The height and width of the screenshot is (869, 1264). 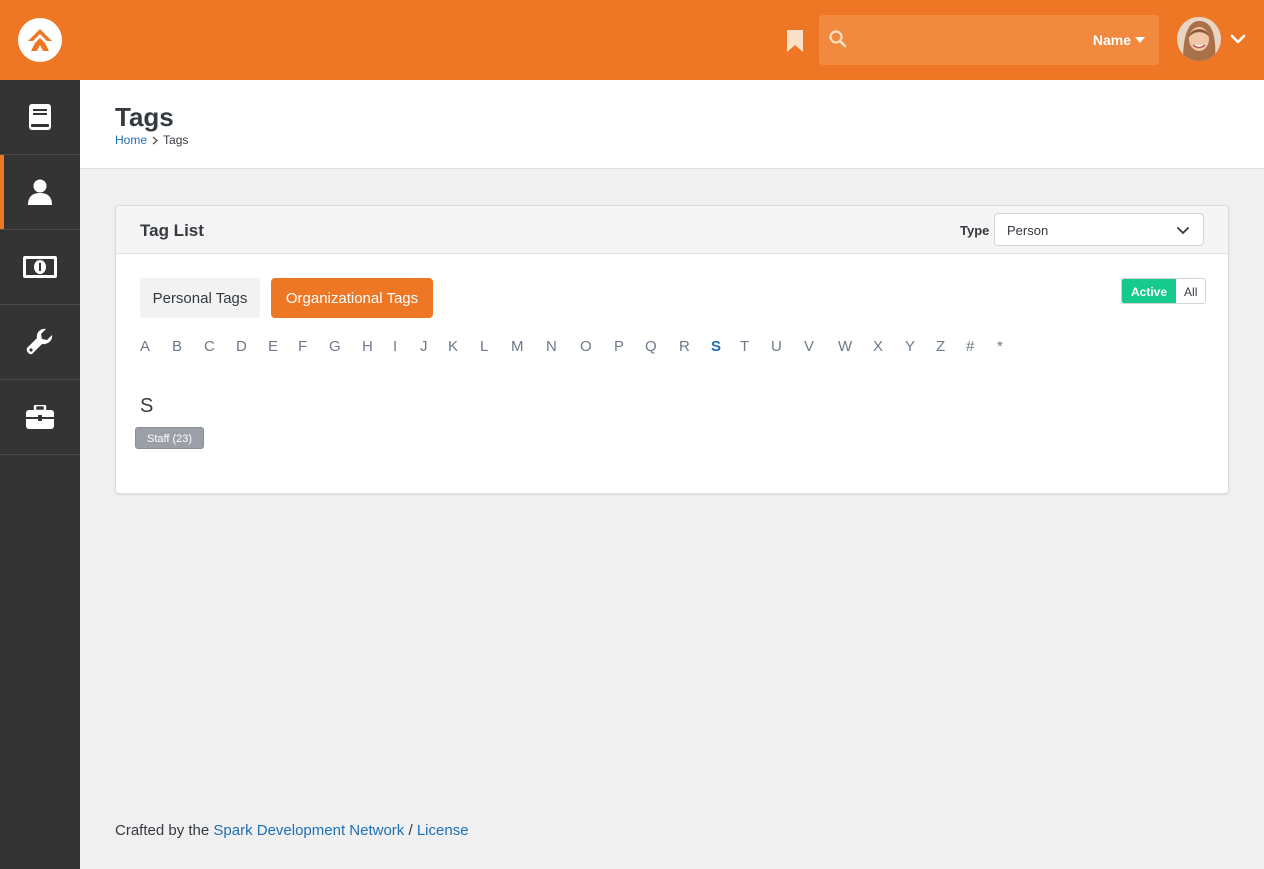 What do you see at coordinates (367, 346) in the screenshot?
I see `letter-filter-h: H` at bounding box center [367, 346].